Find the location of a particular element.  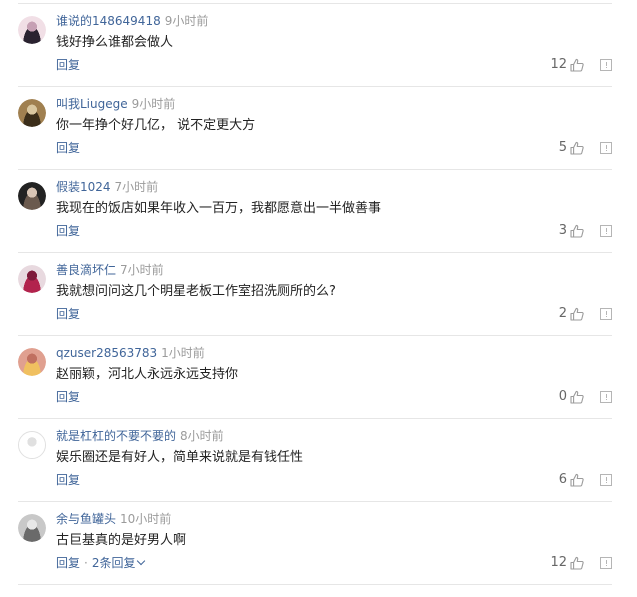

comment-author: 假装1024 is located at coordinates (83, 187).